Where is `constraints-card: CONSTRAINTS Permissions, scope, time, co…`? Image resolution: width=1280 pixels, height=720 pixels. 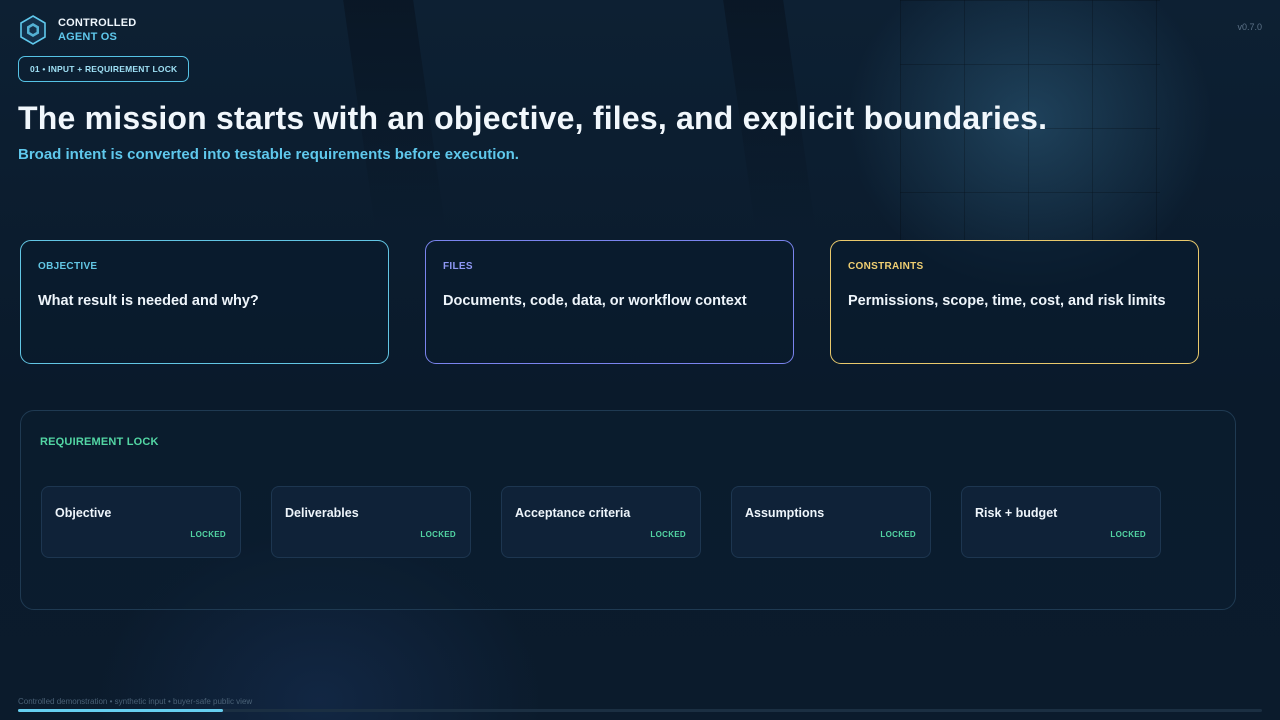 constraints-card: CONSTRAINTS Permissions, scope, time, co… is located at coordinates (1014, 302).